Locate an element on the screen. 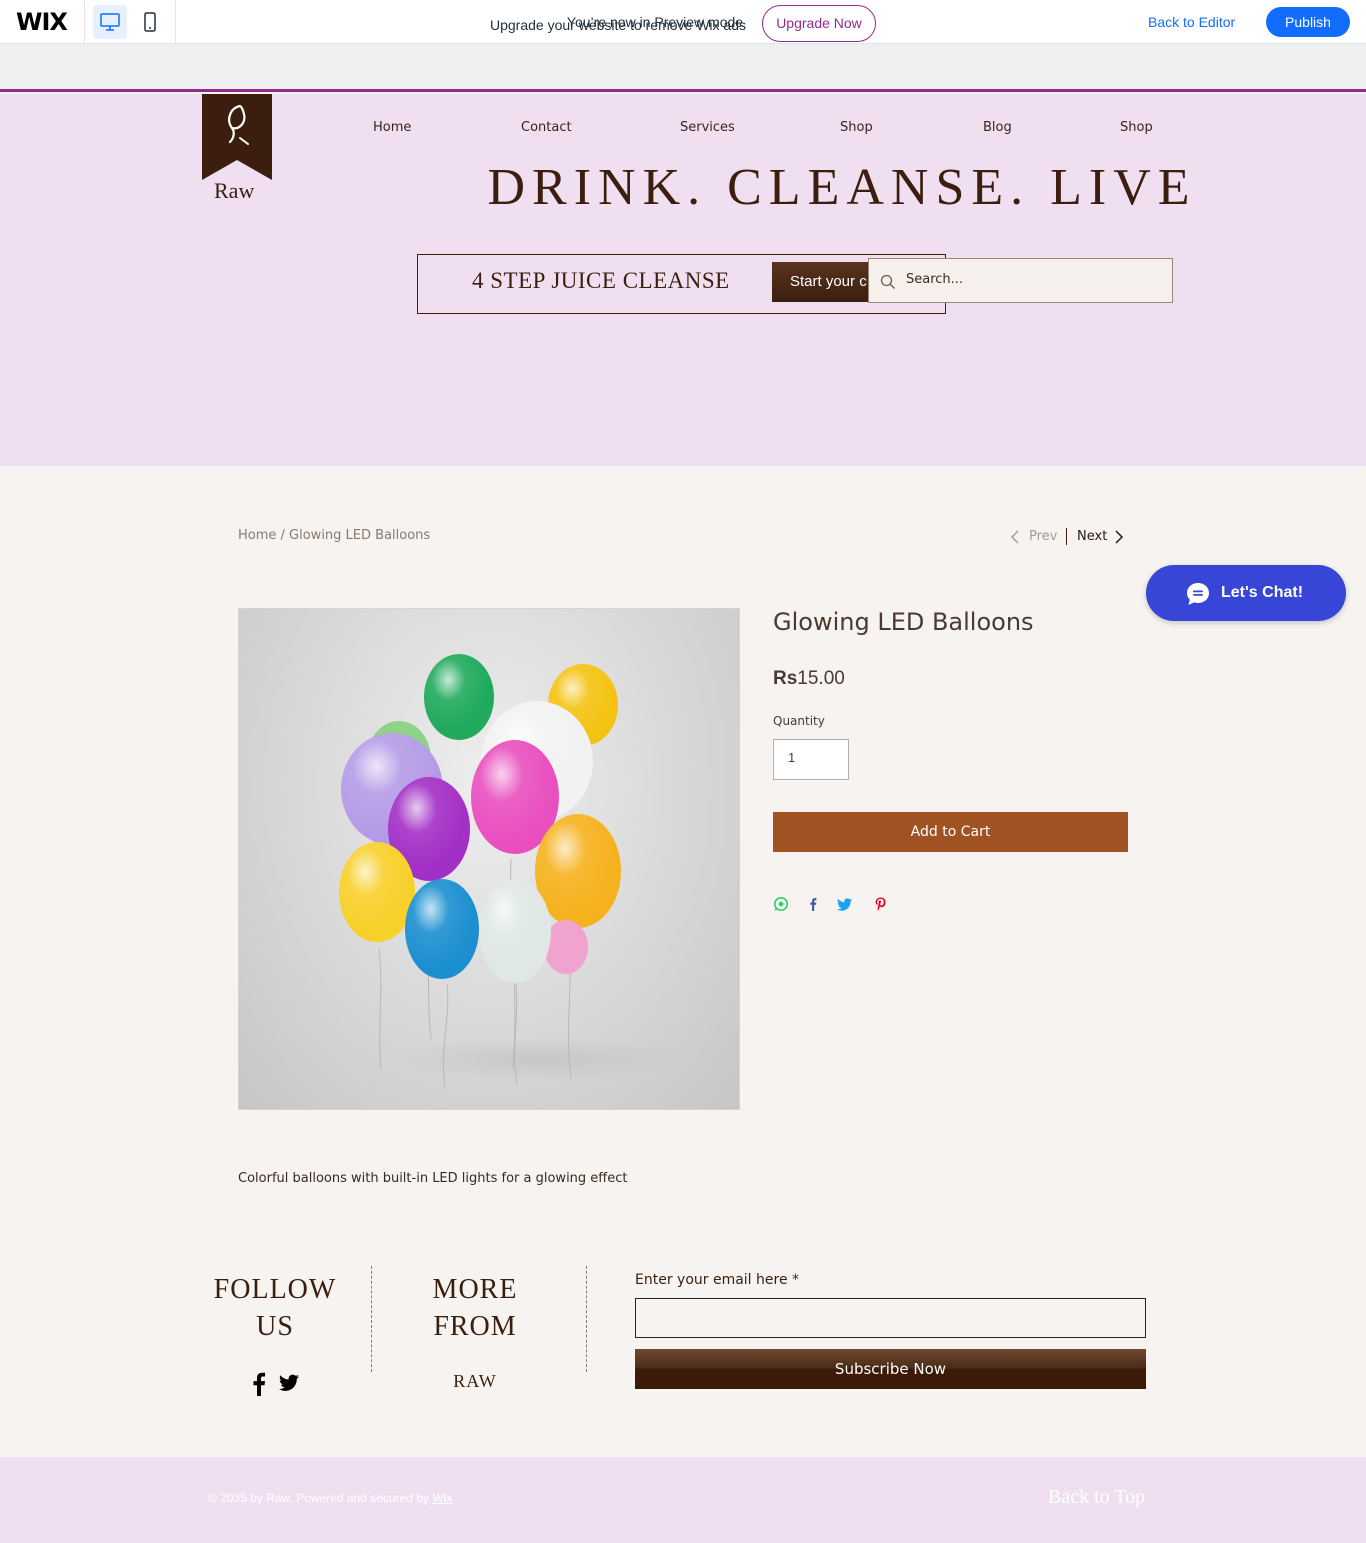 The image size is (1366, 1543). more-from-raw-link: RAW is located at coordinates (475, 1381).